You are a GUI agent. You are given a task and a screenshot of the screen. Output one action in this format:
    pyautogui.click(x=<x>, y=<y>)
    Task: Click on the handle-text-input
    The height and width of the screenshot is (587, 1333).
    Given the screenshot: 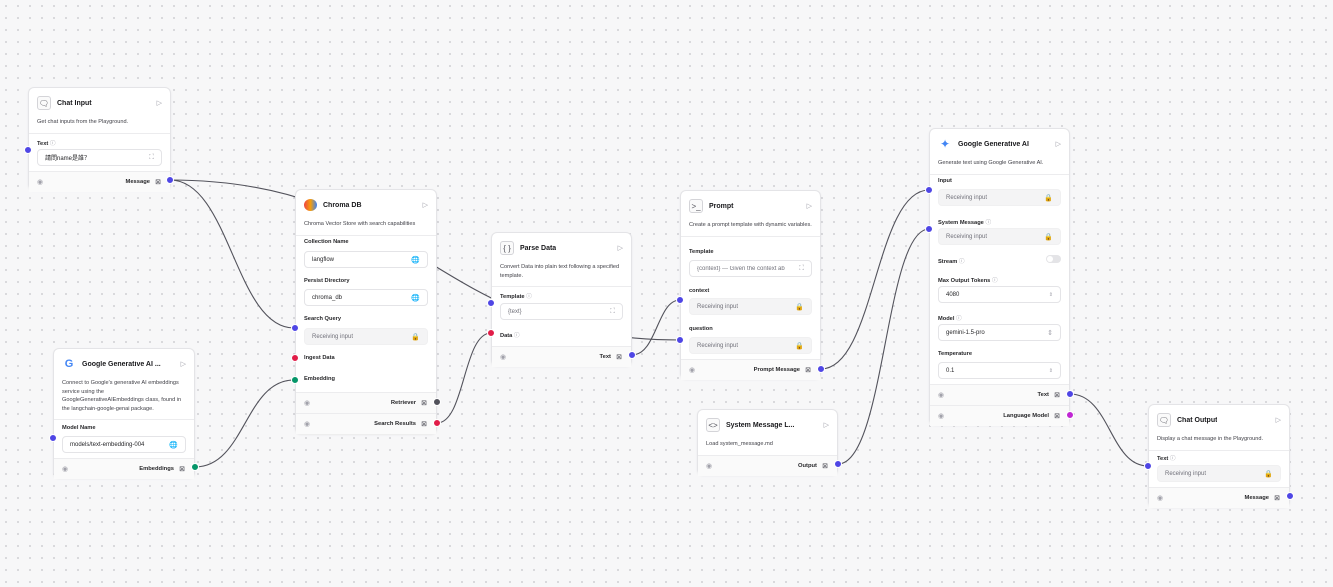 What is the action you would take?
    pyautogui.click(x=1148, y=466)
    